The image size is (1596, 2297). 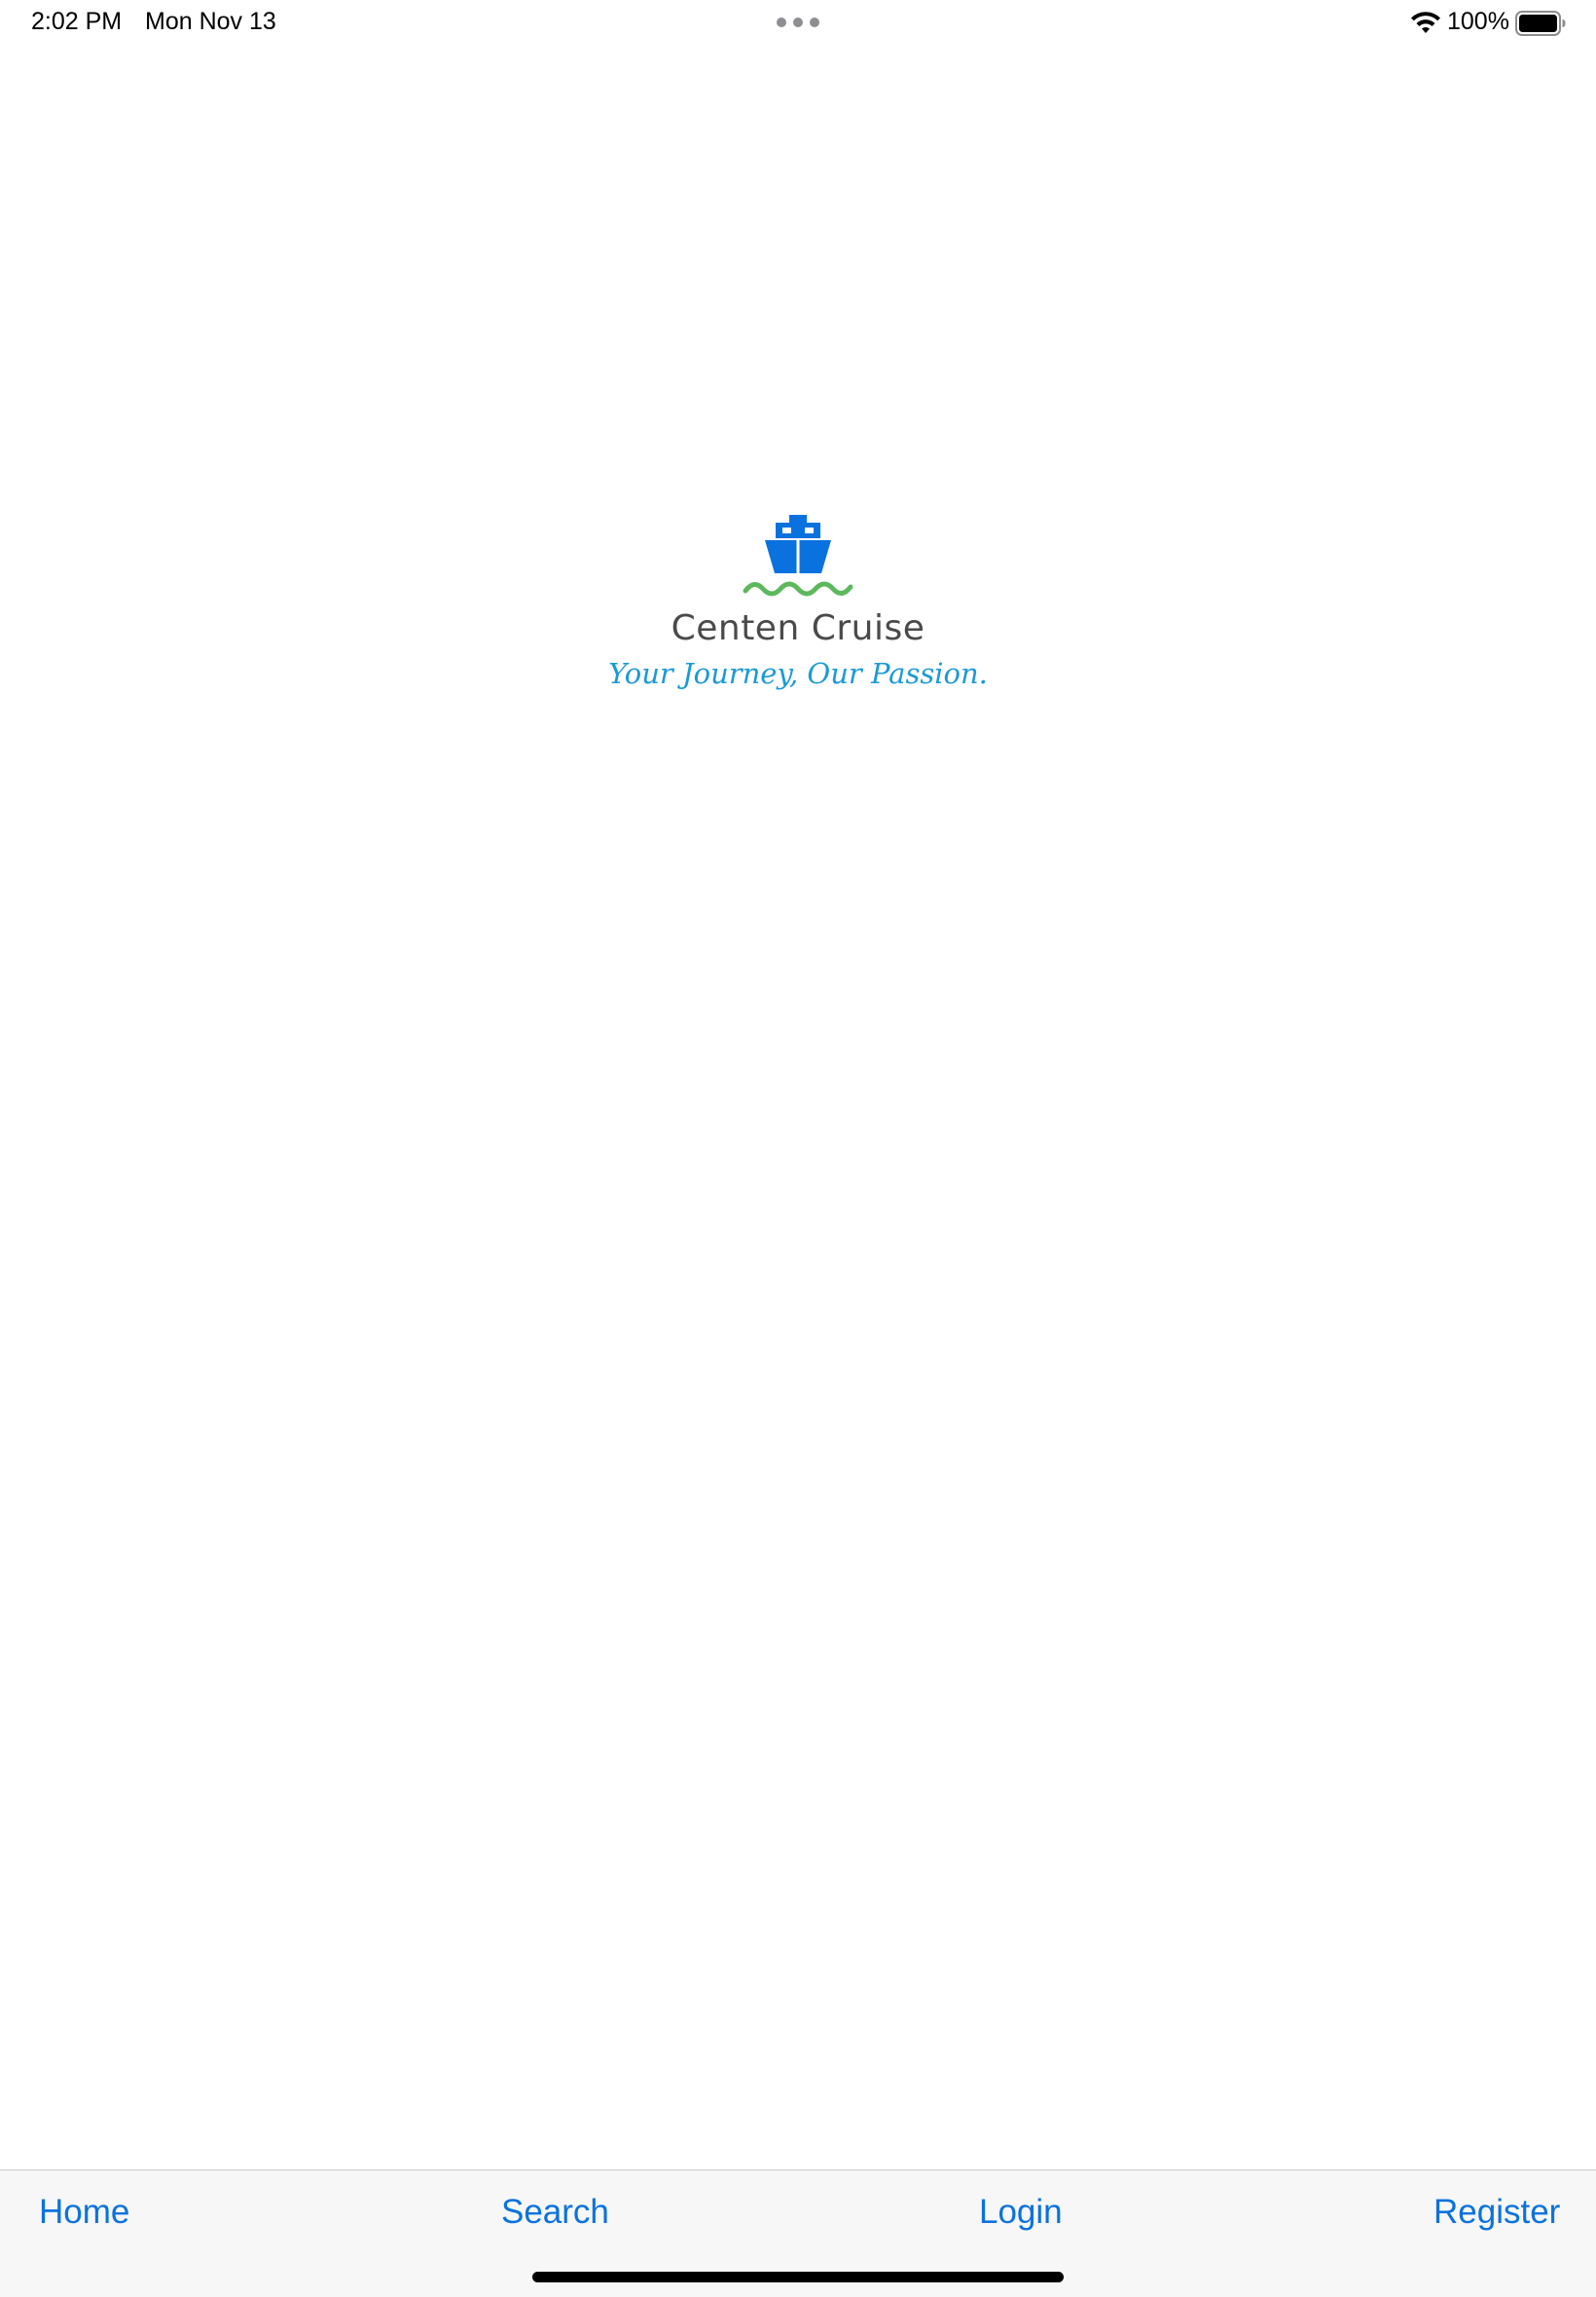 What do you see at coordinates (1021, 2212) in the screenshot?
I see `login-button: Login` at bounding box center [1021, 2212].